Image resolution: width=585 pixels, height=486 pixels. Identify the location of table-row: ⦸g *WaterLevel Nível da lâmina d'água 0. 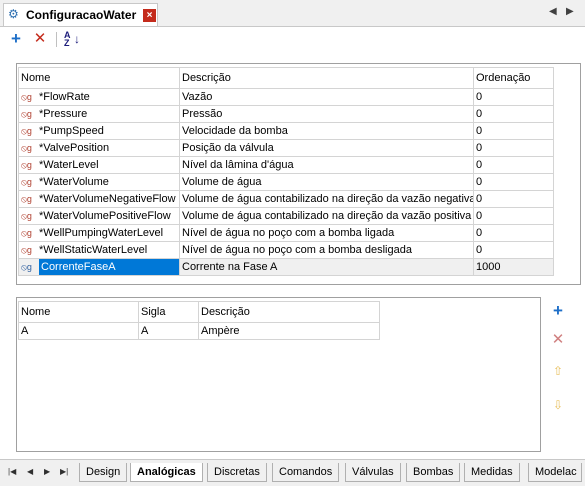
(286, 165).